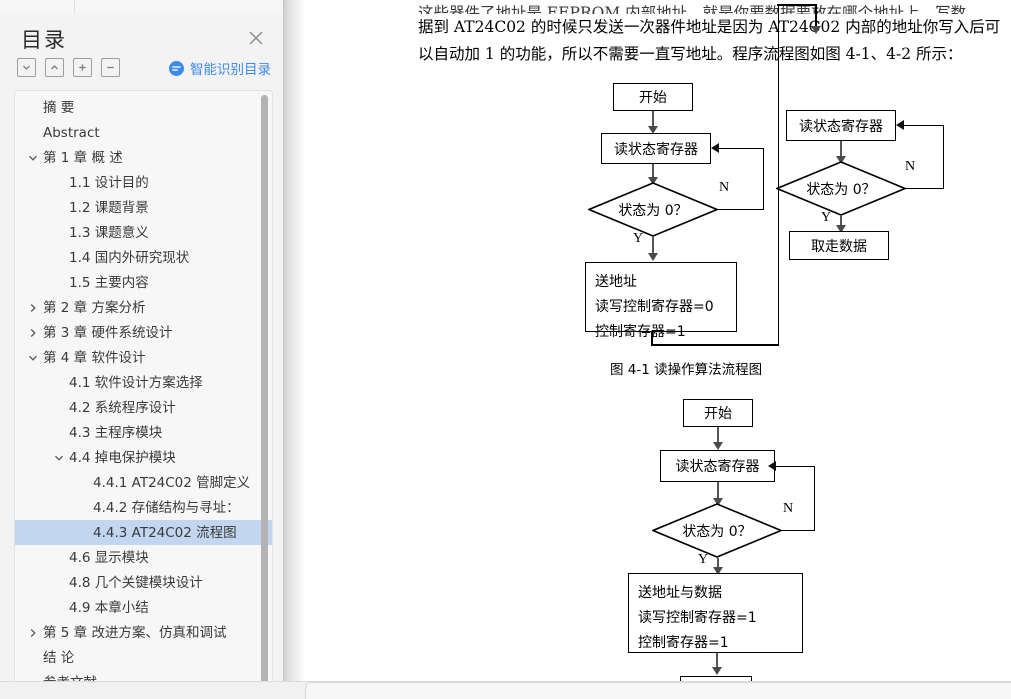  What do you see at coordinates (59, 108) in the screenshot?
I see `outline-item-label: 摘 要` at bounding box center [59, 108].